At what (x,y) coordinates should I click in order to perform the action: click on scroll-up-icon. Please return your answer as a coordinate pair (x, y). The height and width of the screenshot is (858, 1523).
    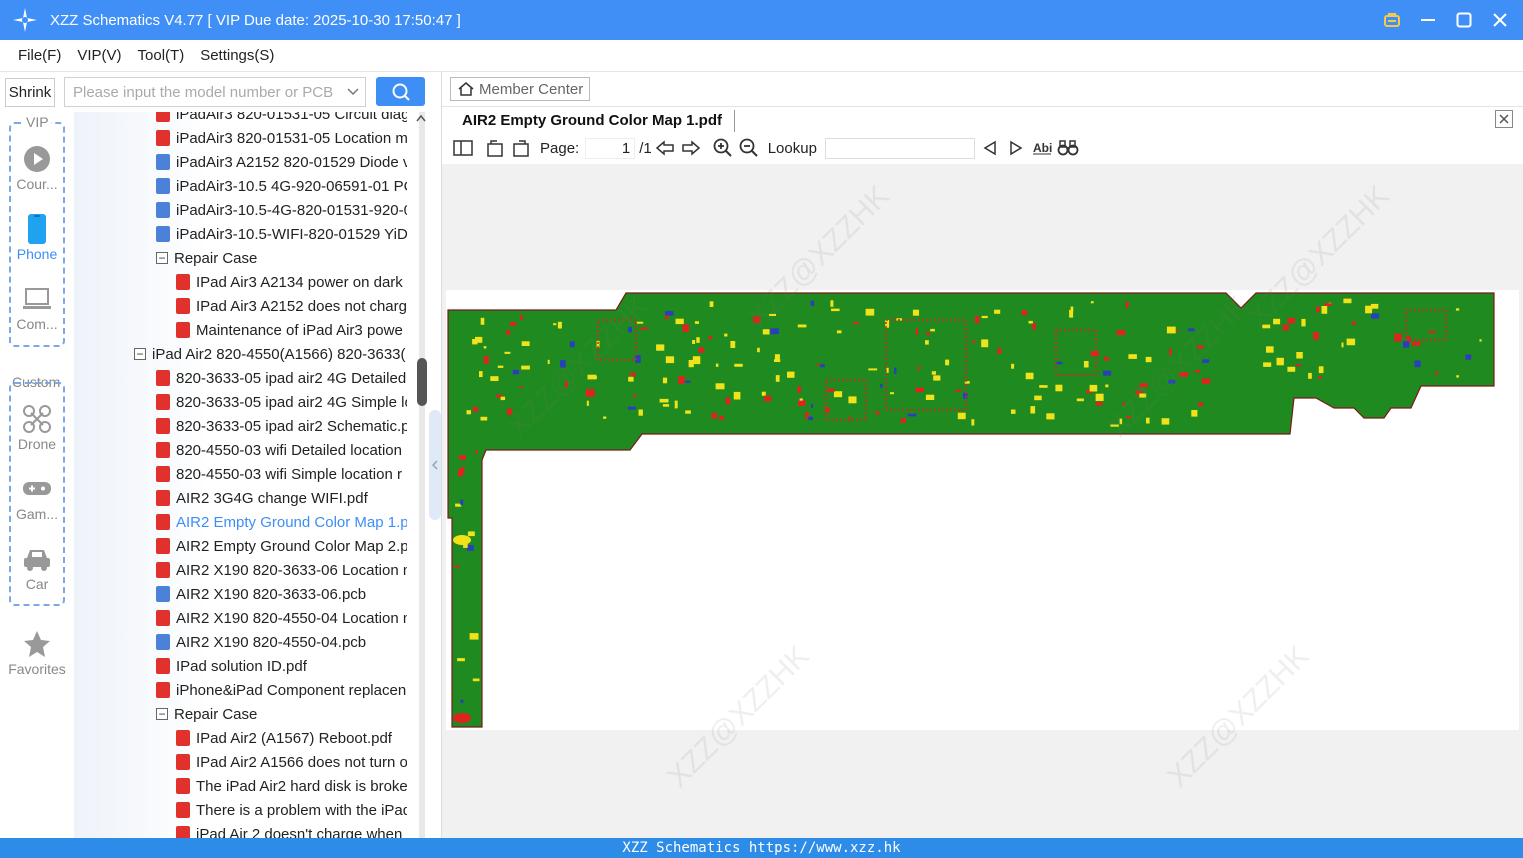
    Looking at the image, I should click on (421, 119).